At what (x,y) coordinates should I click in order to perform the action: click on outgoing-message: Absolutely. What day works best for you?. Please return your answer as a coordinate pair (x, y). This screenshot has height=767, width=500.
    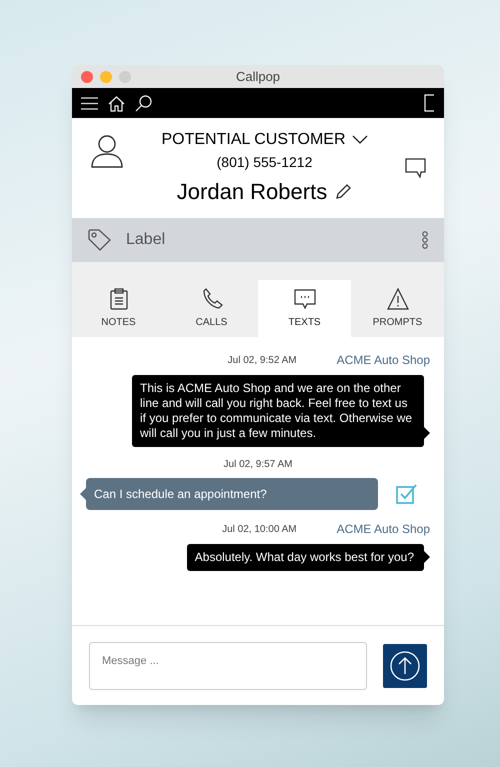
    Looking at the image, I should click on (305, 557).